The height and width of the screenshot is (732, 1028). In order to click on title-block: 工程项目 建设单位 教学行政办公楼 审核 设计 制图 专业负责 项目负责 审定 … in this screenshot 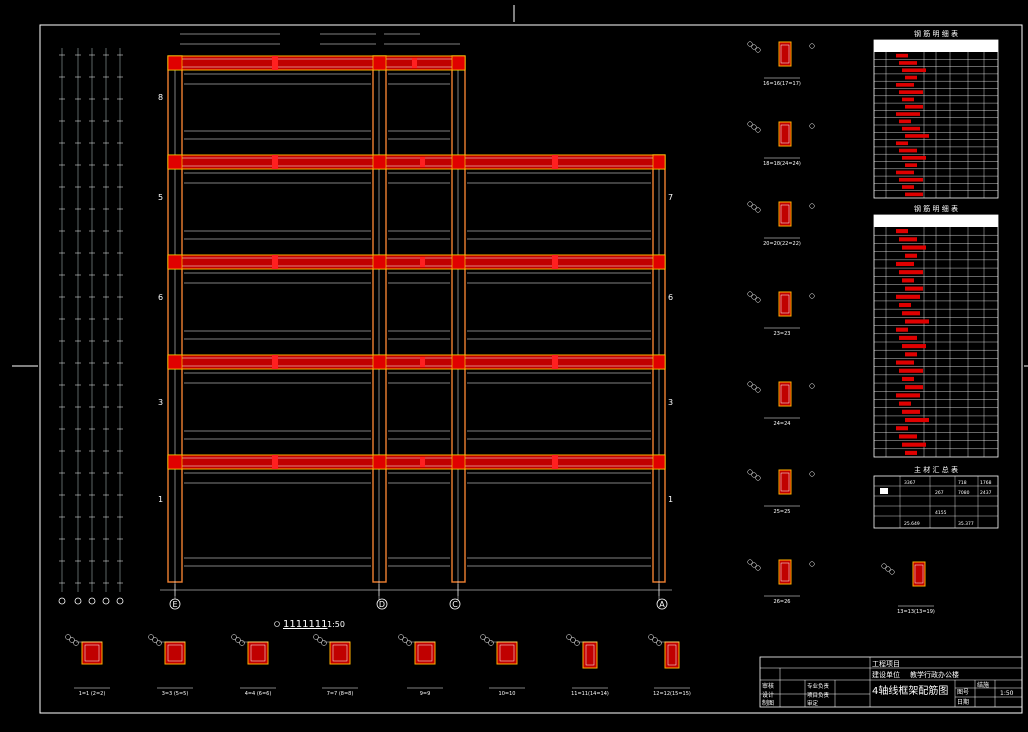, I will do `click(891, 682)`.